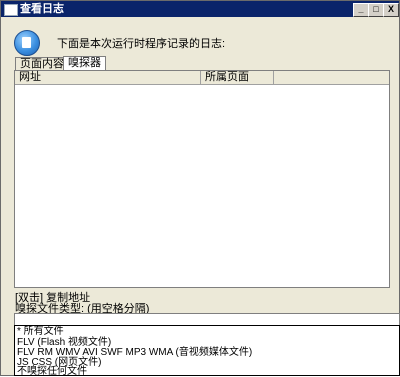 This screenshot has width=400, height=377. What do you see at coordinates (376, 10) in the screenshot?
I see `maximize-button: □` at bounding box center [376, 10].